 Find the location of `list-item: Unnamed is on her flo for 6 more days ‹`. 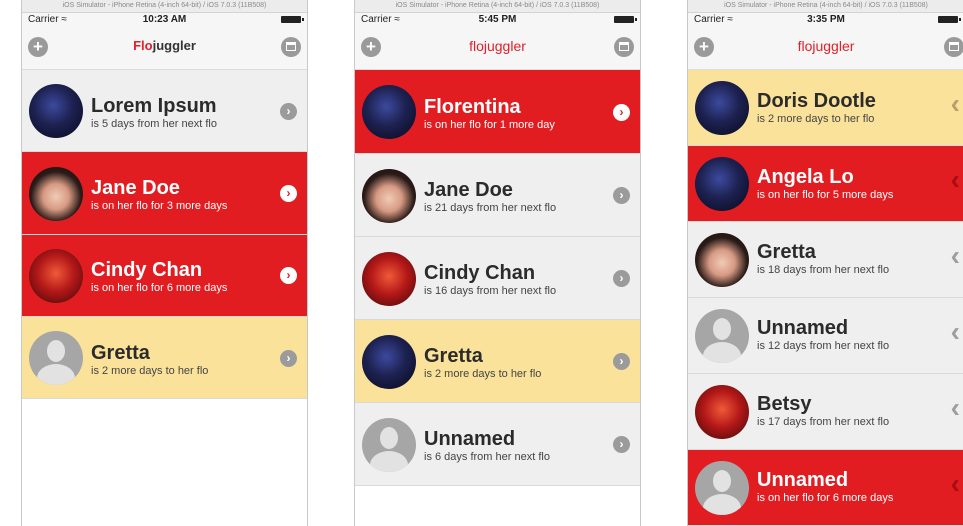

list-item: Unnamed is on her flo for 6 more days ‹ is located at coordinates (825, 488).